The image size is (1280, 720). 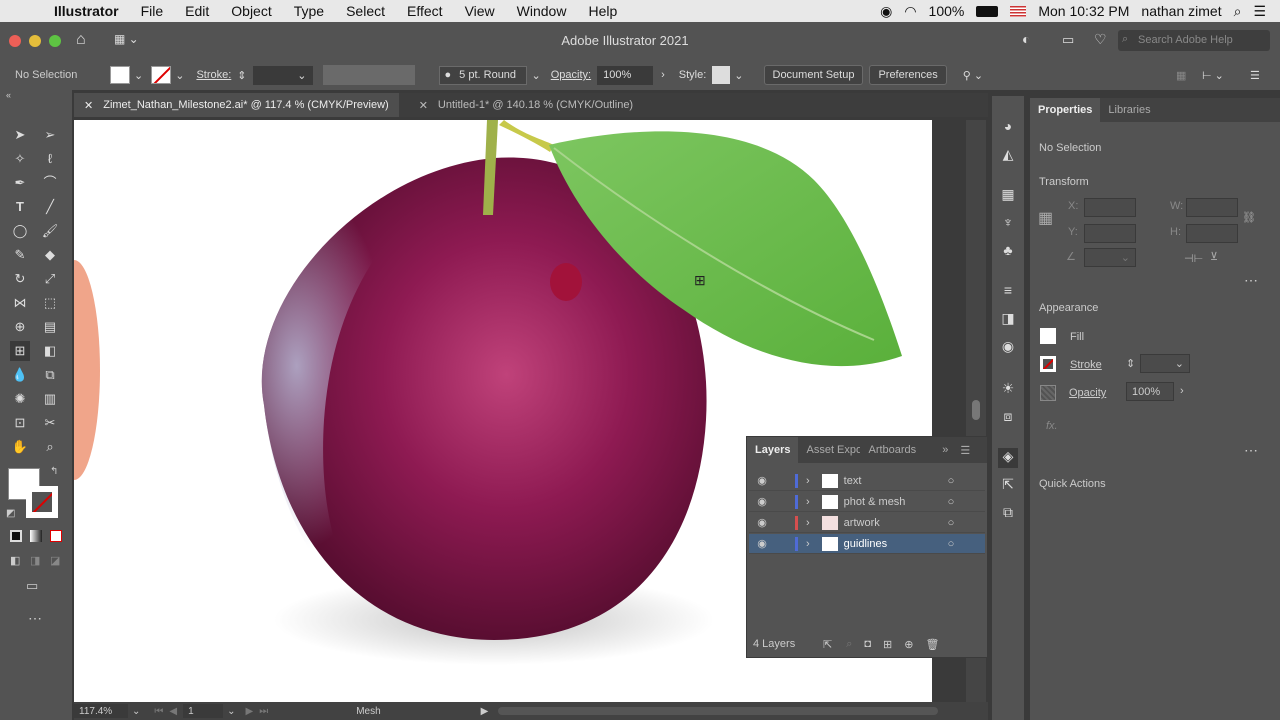 What do you see at coordinates (20, 447) in the screenshot?
I see `hand-tool-icon: ✋` at bounding box center [20, 447].